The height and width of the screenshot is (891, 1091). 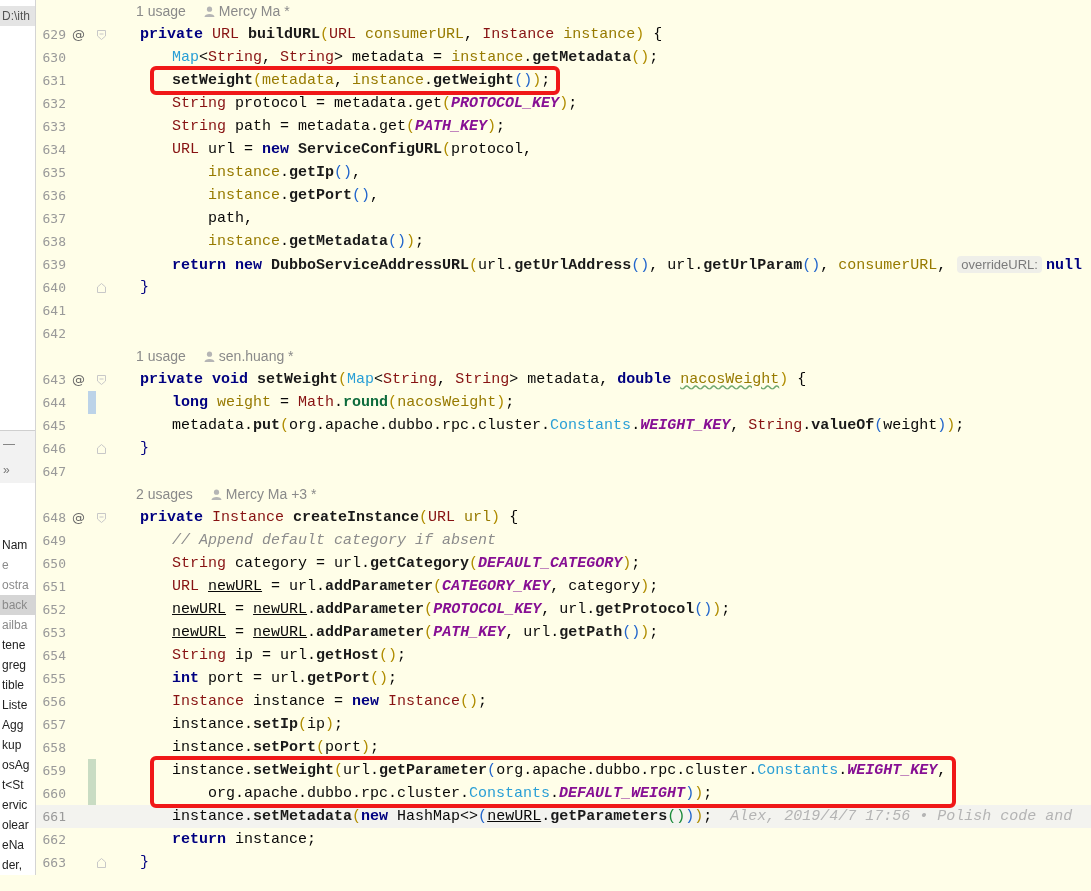 I want to click on line-number: 663, so click(x=53, y=863).